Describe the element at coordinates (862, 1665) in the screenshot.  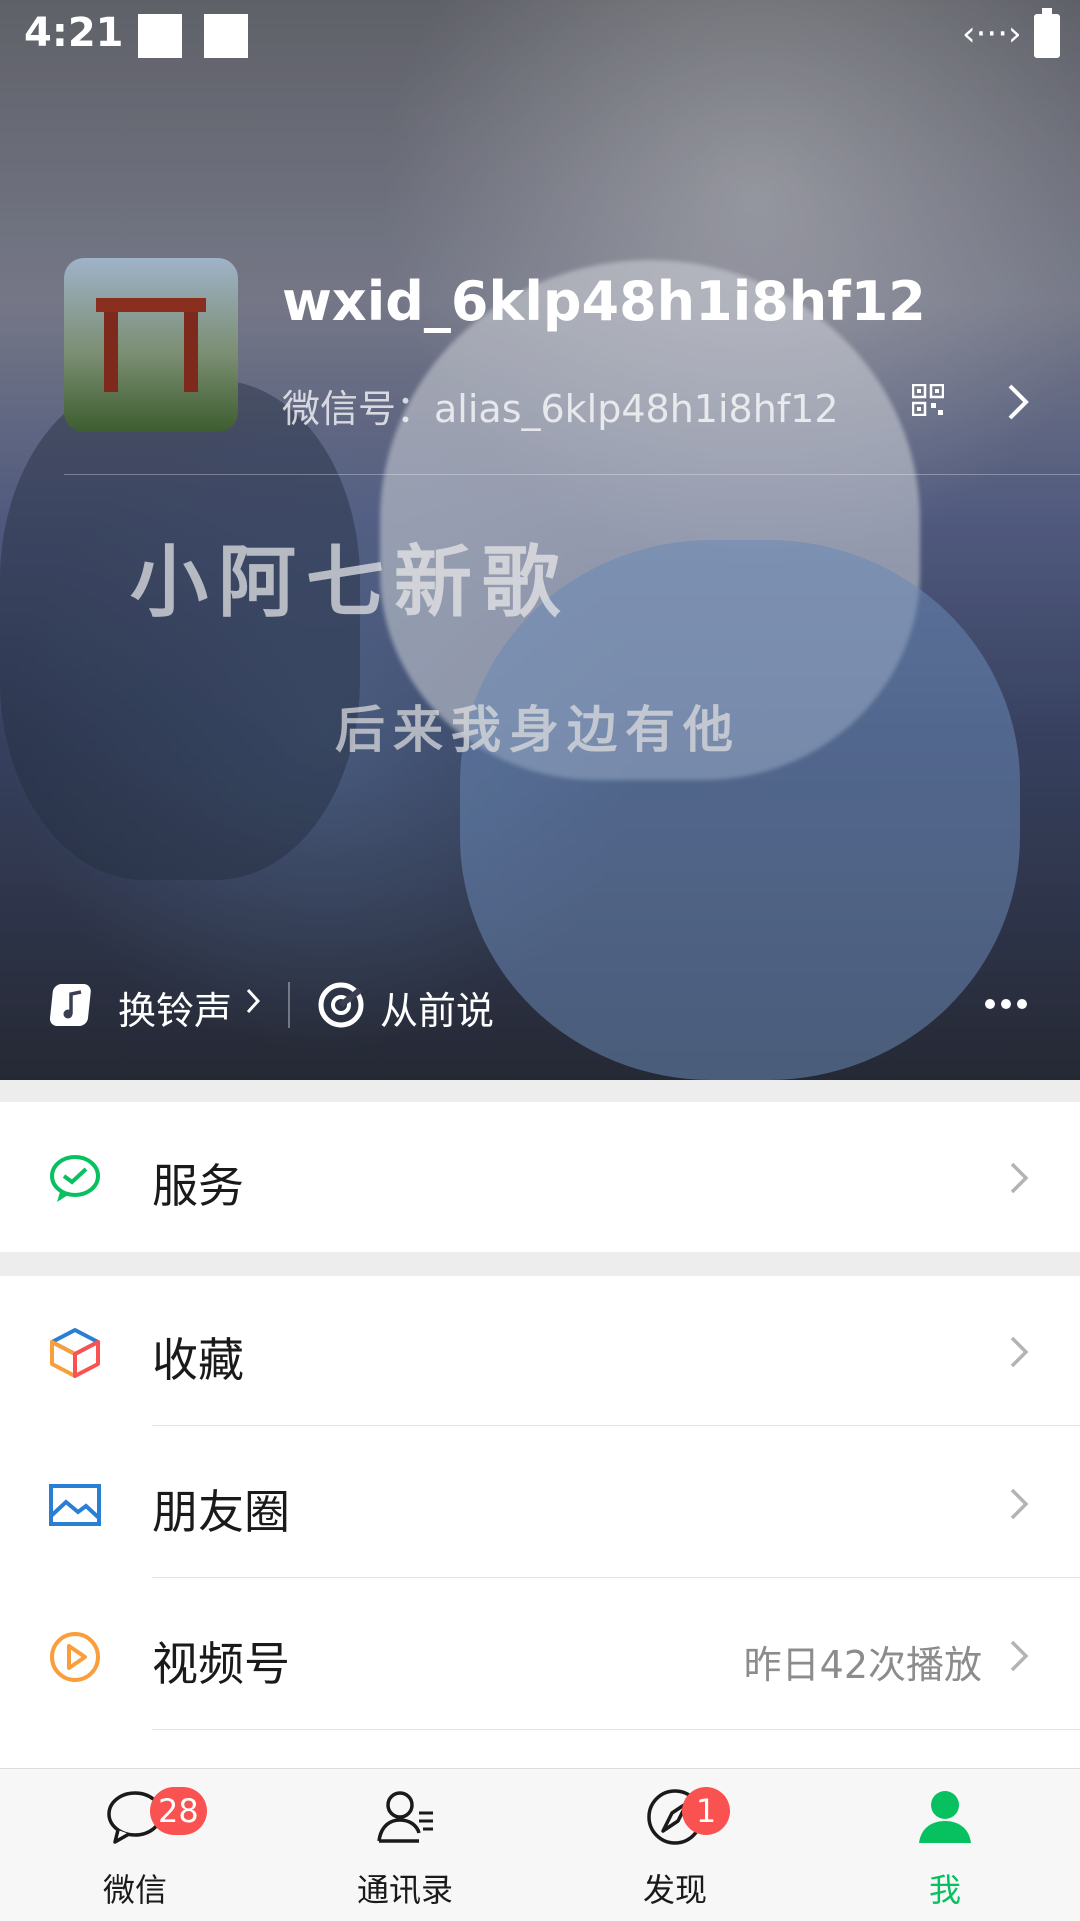
I see `channels-play-count: 昨日42次播放` at that location.